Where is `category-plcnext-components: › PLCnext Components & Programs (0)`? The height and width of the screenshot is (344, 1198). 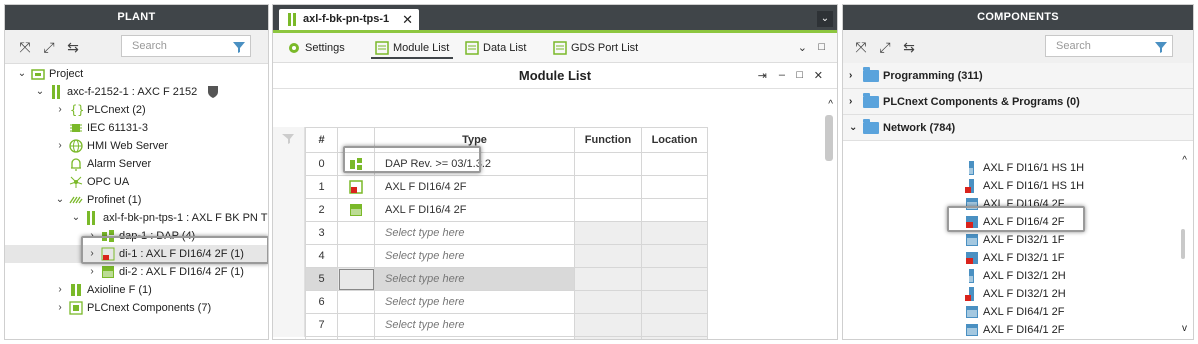 category-plcnext-components: › PLCnext Components & Programs (0) is located at coordinates (1018, 102).